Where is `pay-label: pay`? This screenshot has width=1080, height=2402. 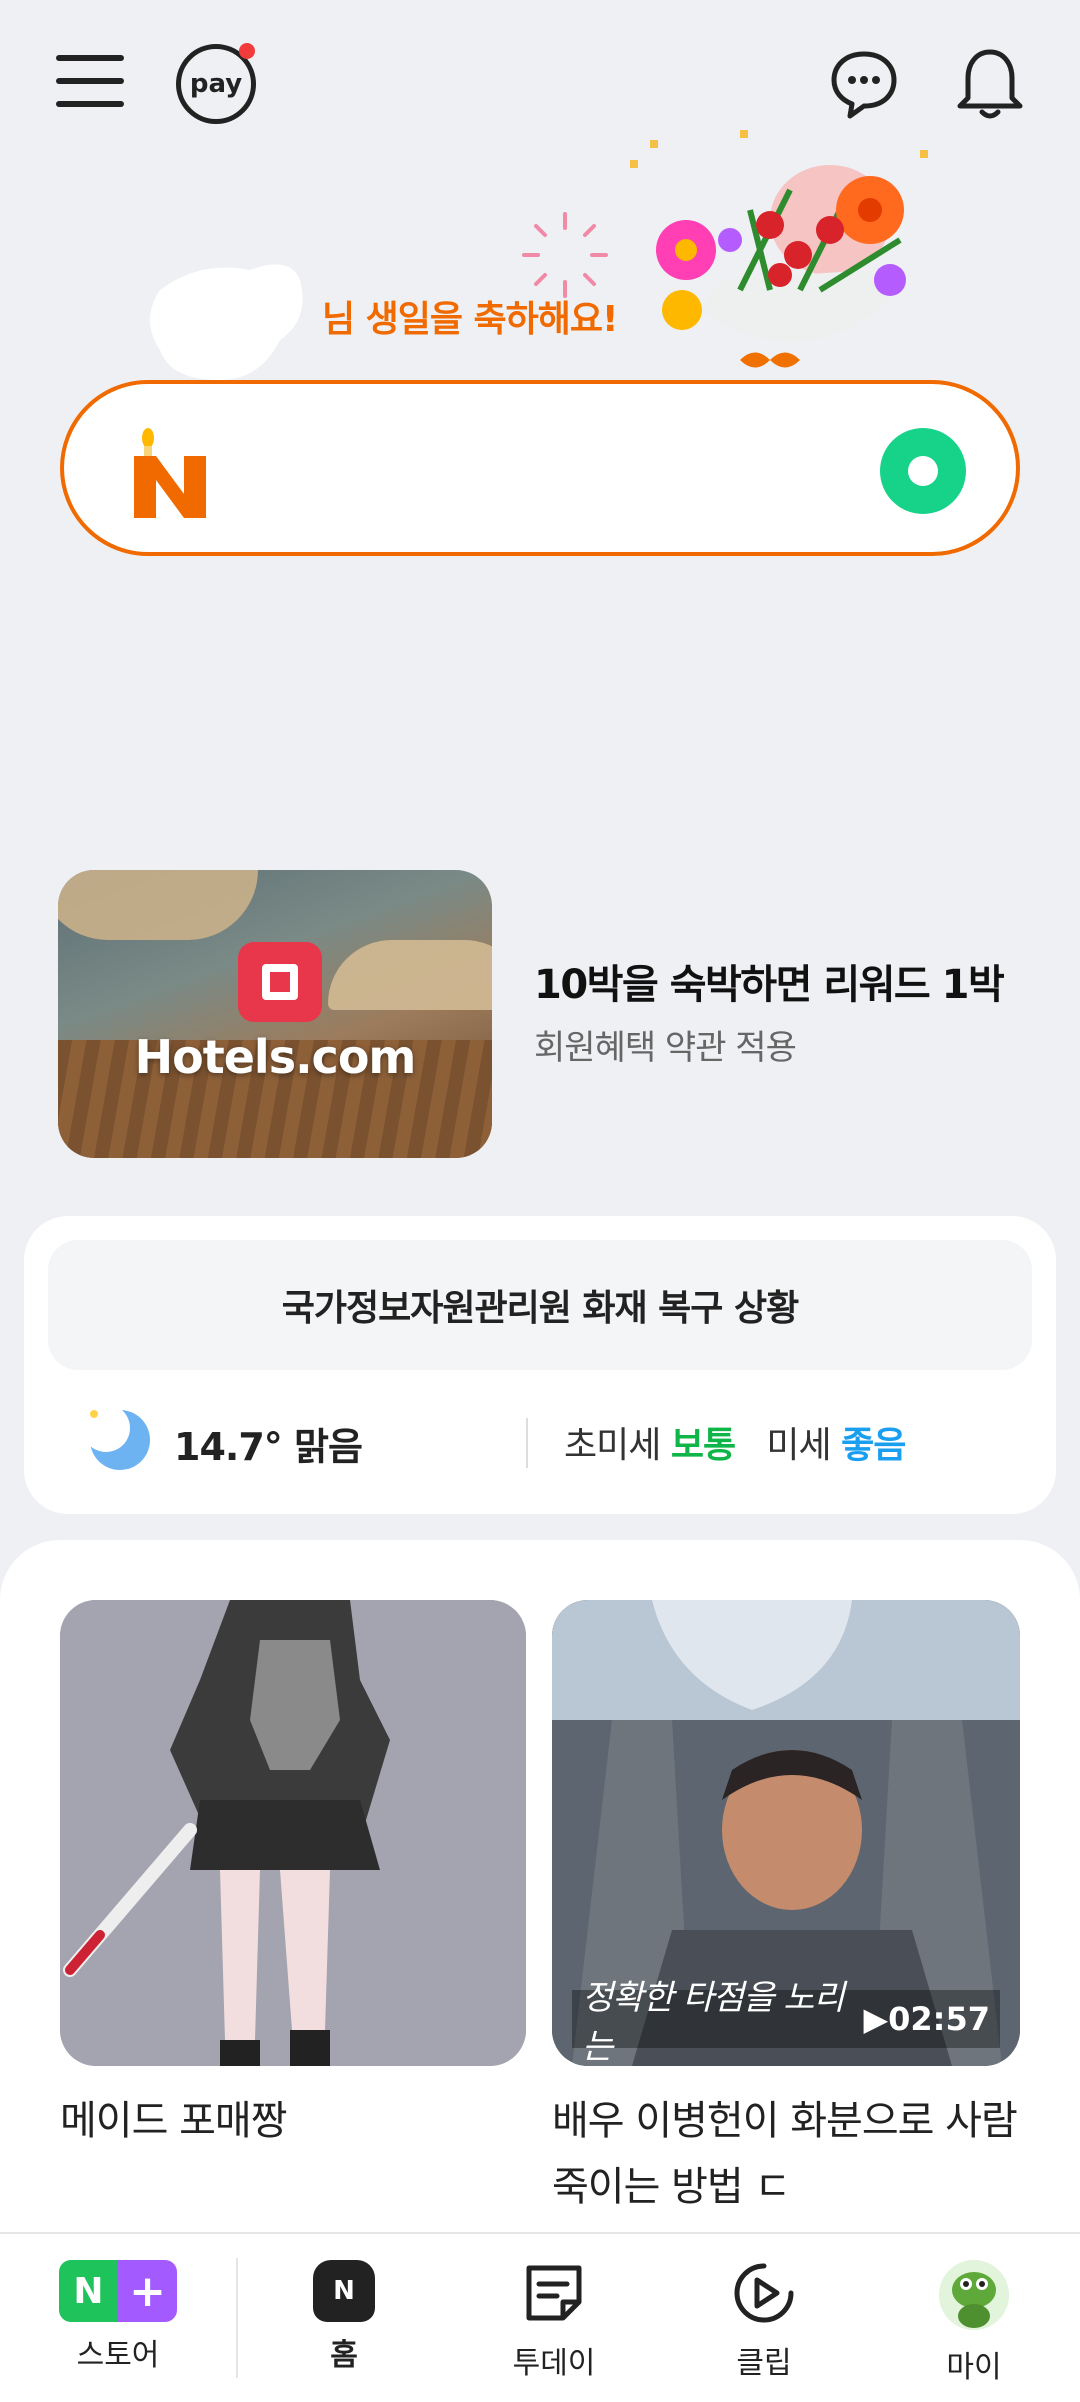 pay-label: pay is located at coordinates (216, 84).